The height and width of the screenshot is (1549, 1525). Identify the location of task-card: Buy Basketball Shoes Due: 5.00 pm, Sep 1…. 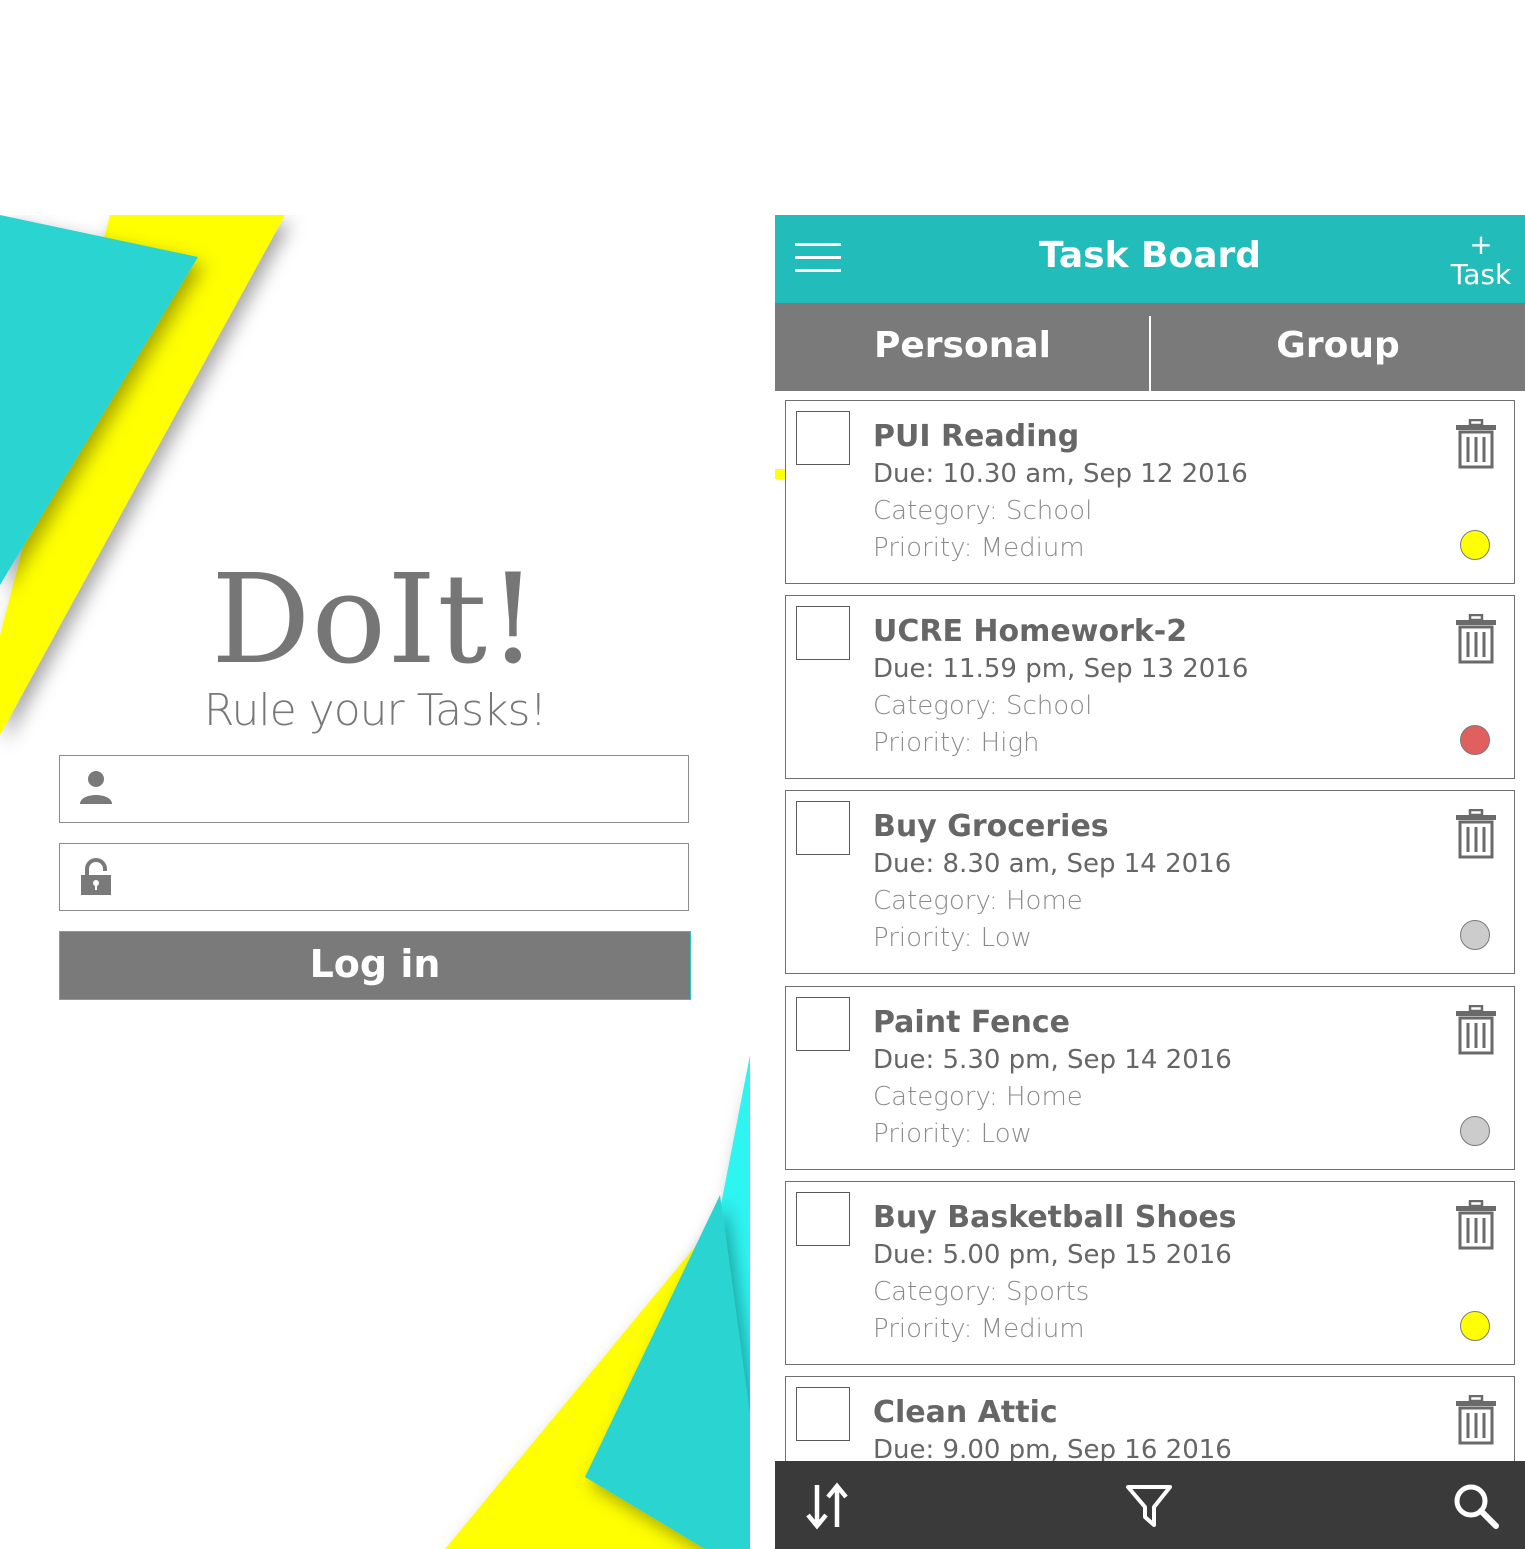
(1150, 1273).